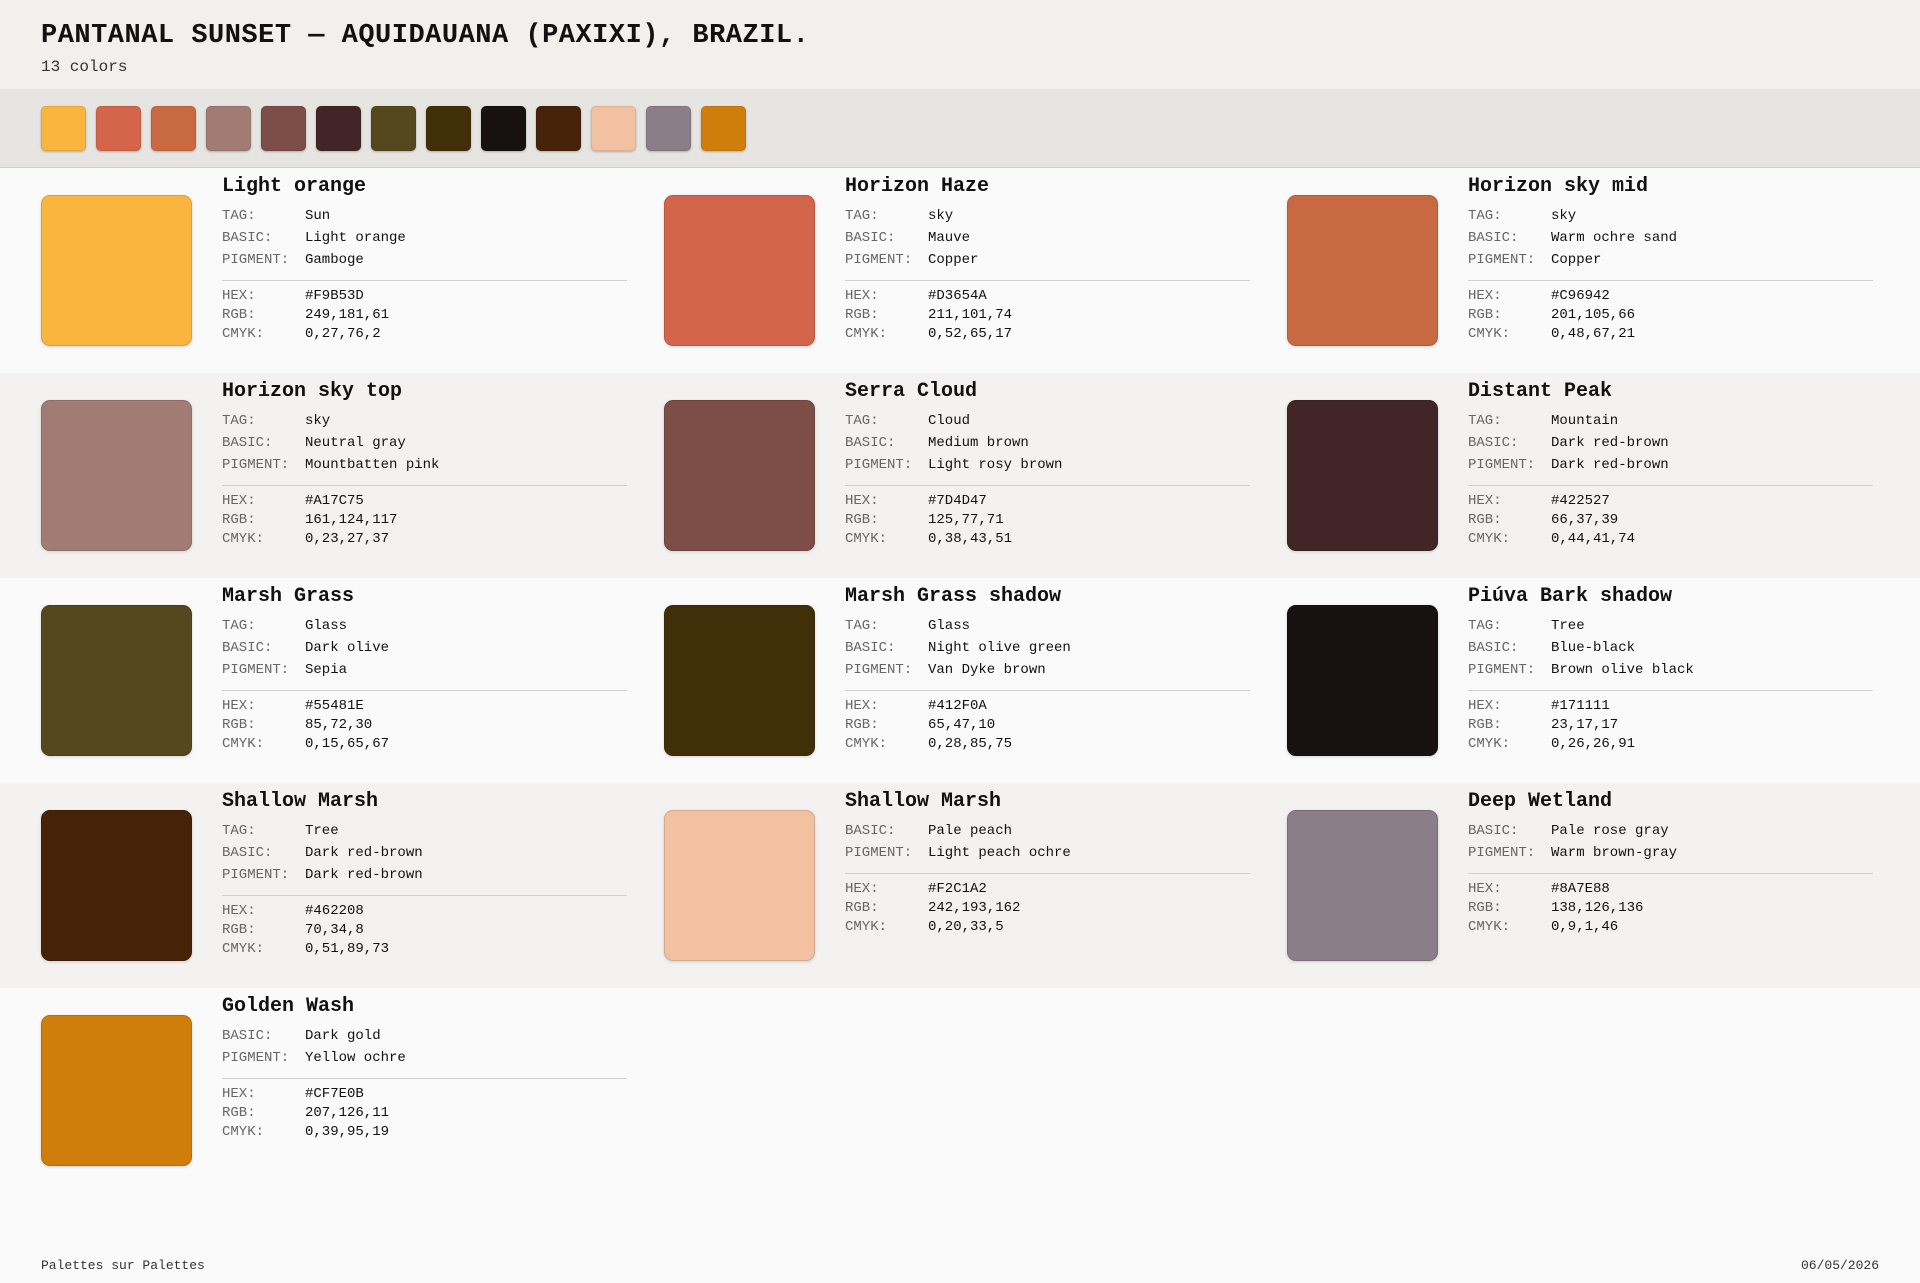  Describe the element at coordinates (953, 596) in the screenshot. I see `color-name: Marsh Grass shadow` at that location.